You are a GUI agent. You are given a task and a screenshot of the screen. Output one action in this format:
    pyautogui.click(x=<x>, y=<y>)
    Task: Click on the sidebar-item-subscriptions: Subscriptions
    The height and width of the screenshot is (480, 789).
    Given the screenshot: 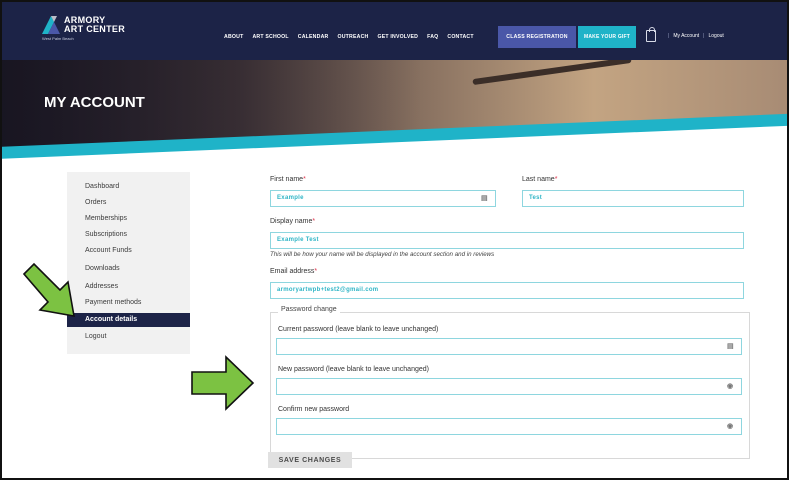 What is the action you would take?
    pyautogui.click(x=128, y=235)
    